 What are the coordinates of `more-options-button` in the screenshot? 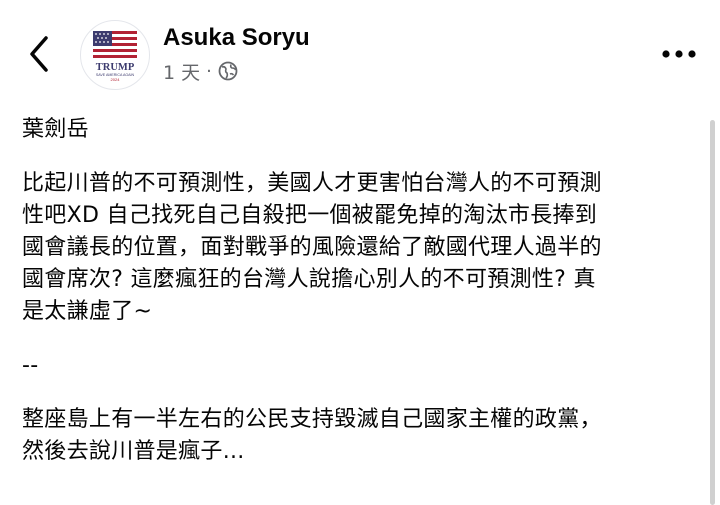 It's located at (679, 54).